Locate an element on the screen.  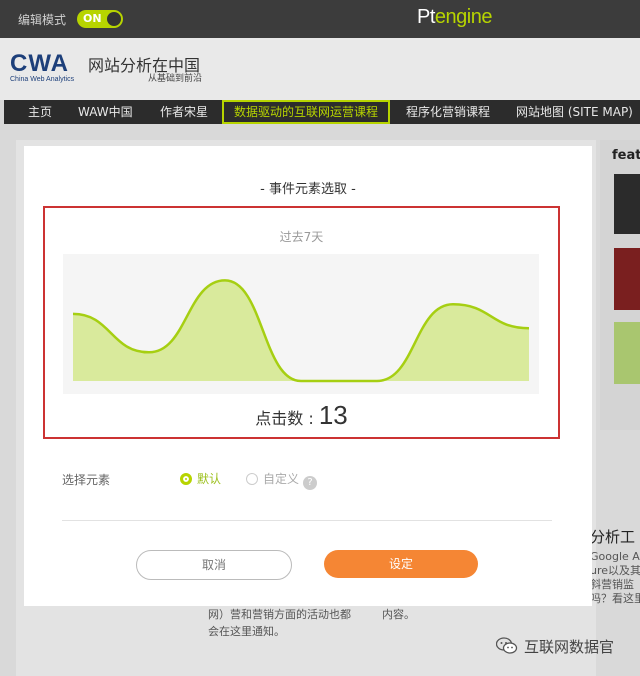
toggle-state-text: ON is located at coordinates (92, 18).